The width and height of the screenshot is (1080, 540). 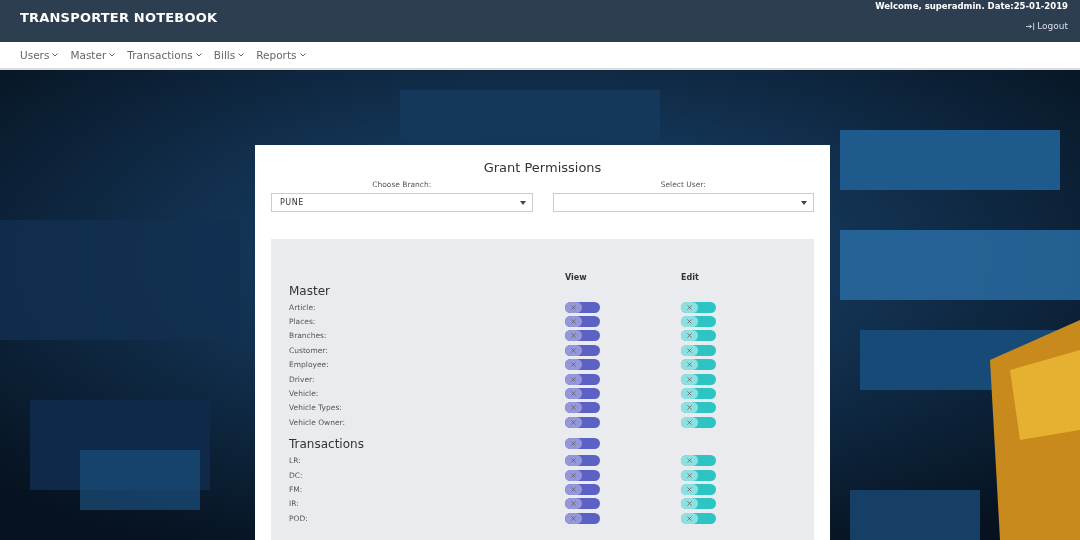 What do you see at coordinates (690, 277) in the screenshot?
I see `column-header: Edit` at bounding box center [690, 277].